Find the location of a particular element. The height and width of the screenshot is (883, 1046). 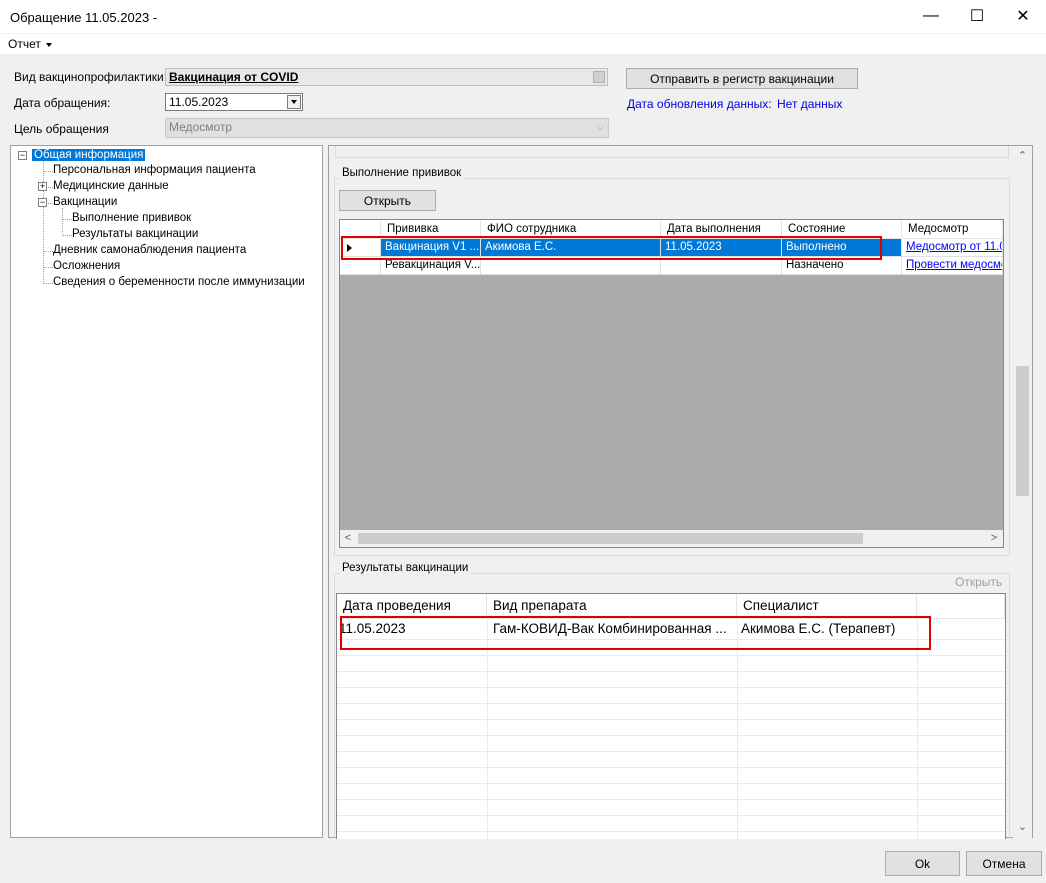

open-vaccination-button: Открыть is located at coordinates (387, 200).